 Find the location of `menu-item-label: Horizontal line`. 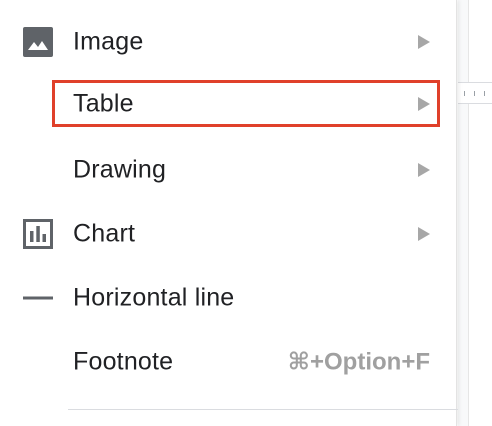

menu-item-label: Horizontal line is located at coordinates (154, 297).